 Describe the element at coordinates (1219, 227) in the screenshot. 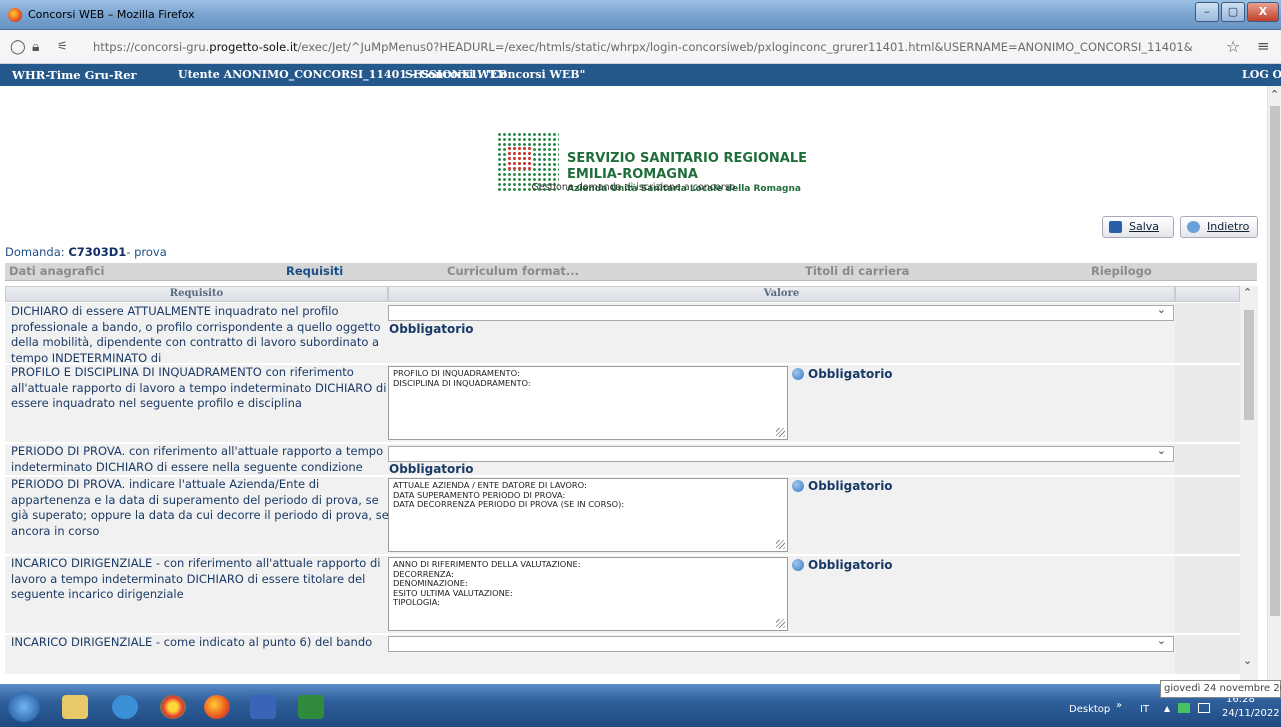

I see `back-button: Indietro` at that location.